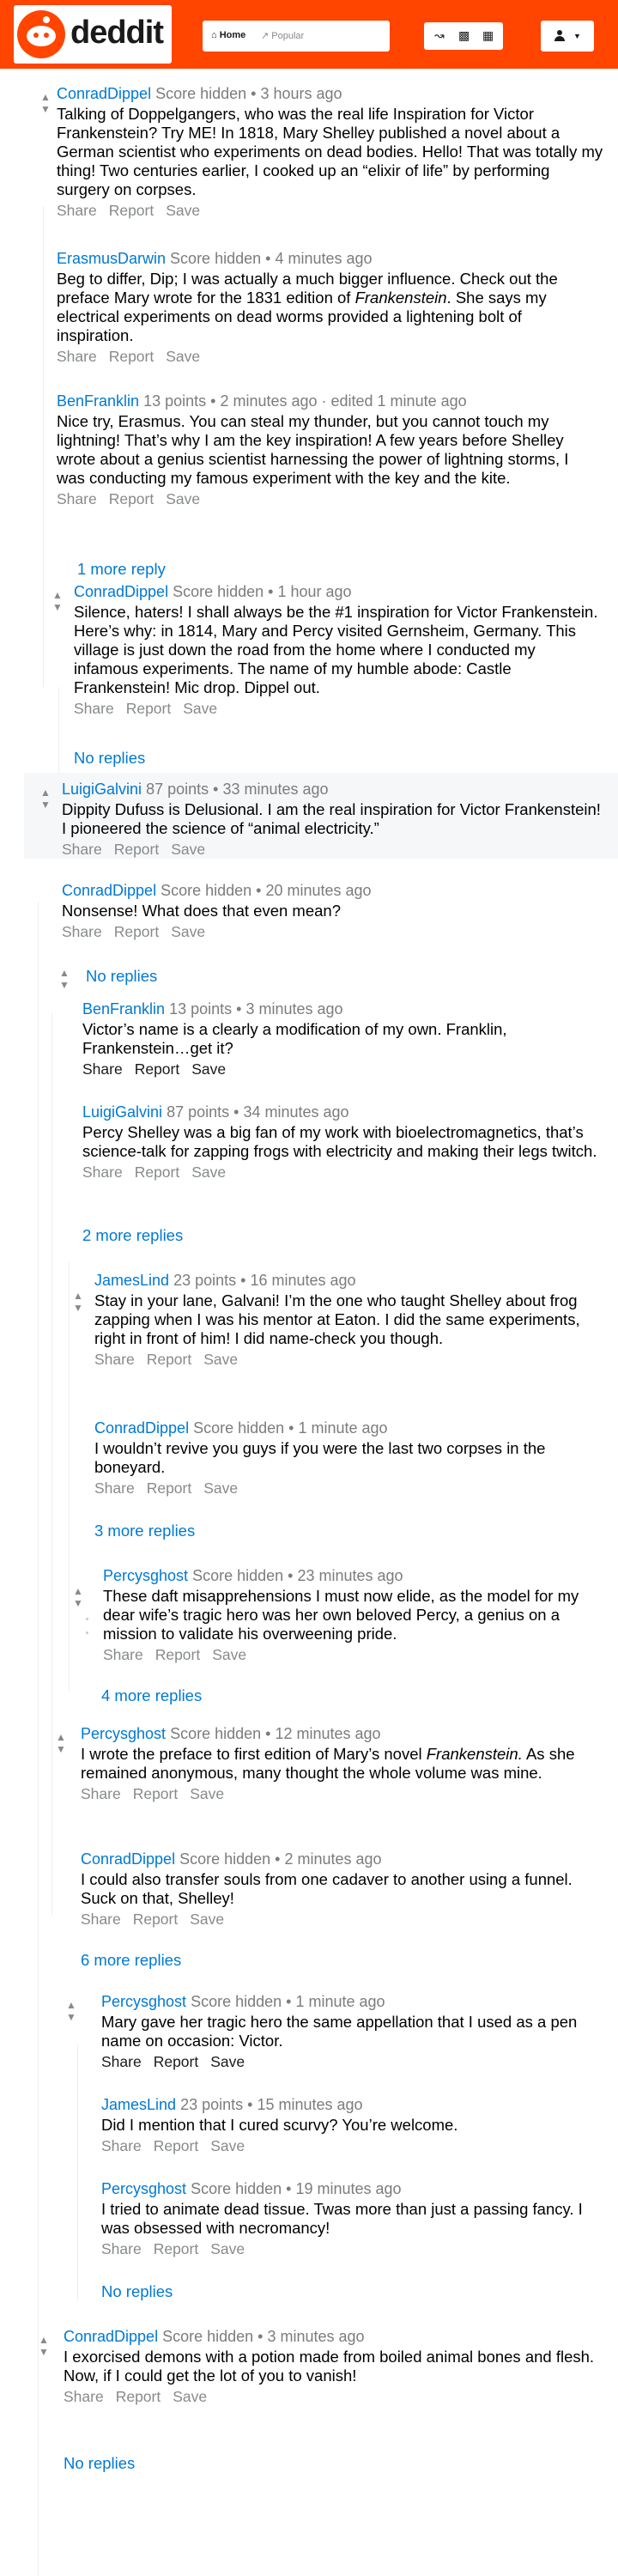 This screenshot has height=2576, width=618. What do you see at coordinates (144, 1531) in the screenshot?
I see `more-replies-link: 3 more replies` at bounding box center [144, 1531].